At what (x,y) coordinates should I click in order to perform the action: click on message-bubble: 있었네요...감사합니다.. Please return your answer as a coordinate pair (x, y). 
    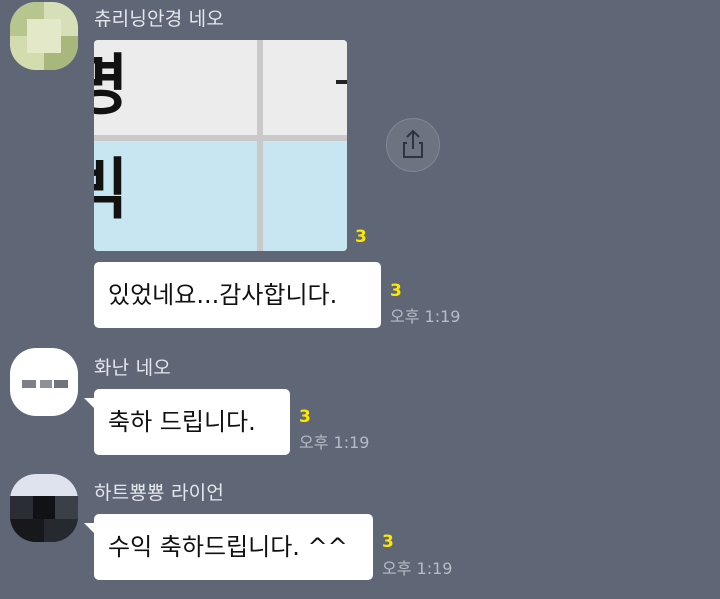
    Looking at the image, I should click on (237, 295).